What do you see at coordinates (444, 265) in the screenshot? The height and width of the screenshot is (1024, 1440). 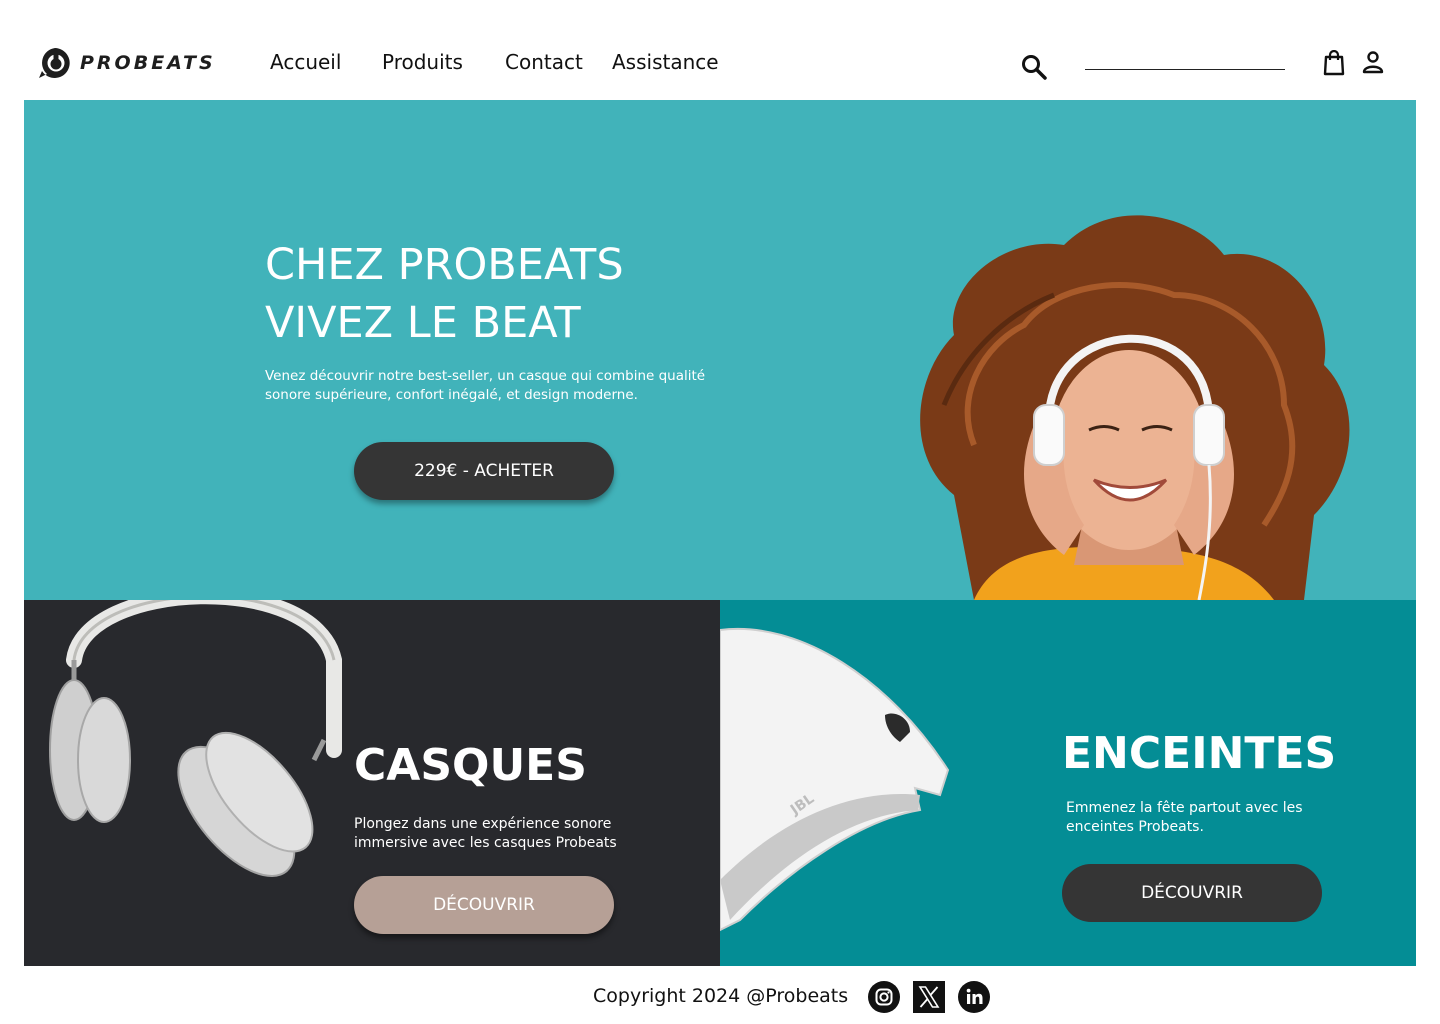 I see `hero-title-line-1: CHEZ PROBEATS` at bounding box center [444, 265].